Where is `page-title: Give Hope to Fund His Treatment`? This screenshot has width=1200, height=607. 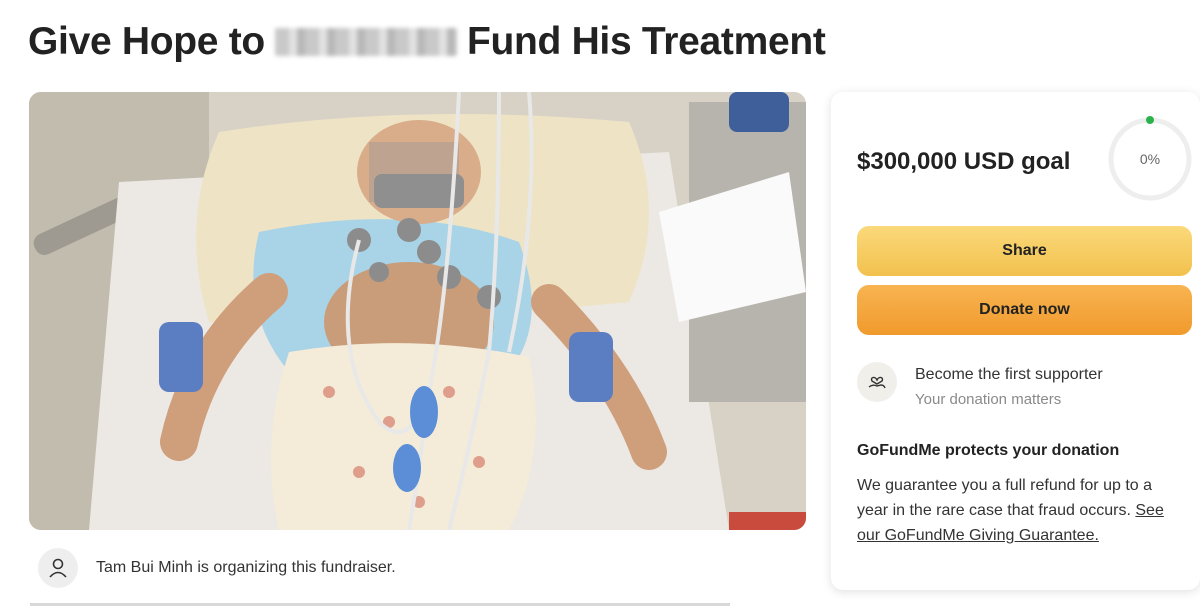
page-title: Give Hope to Fund His Treatment is located at coordinates (427, 42).